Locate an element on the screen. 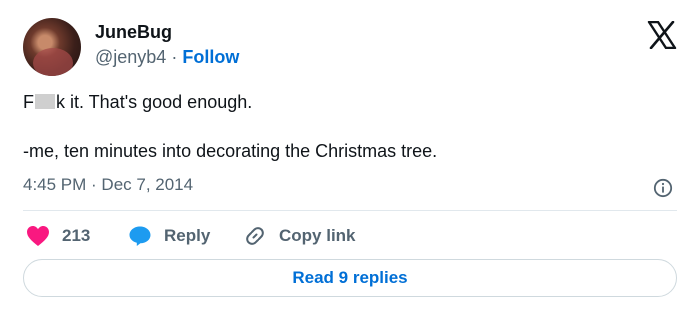 The image size is (700, 319). divider is located at coordinates (350, 210).